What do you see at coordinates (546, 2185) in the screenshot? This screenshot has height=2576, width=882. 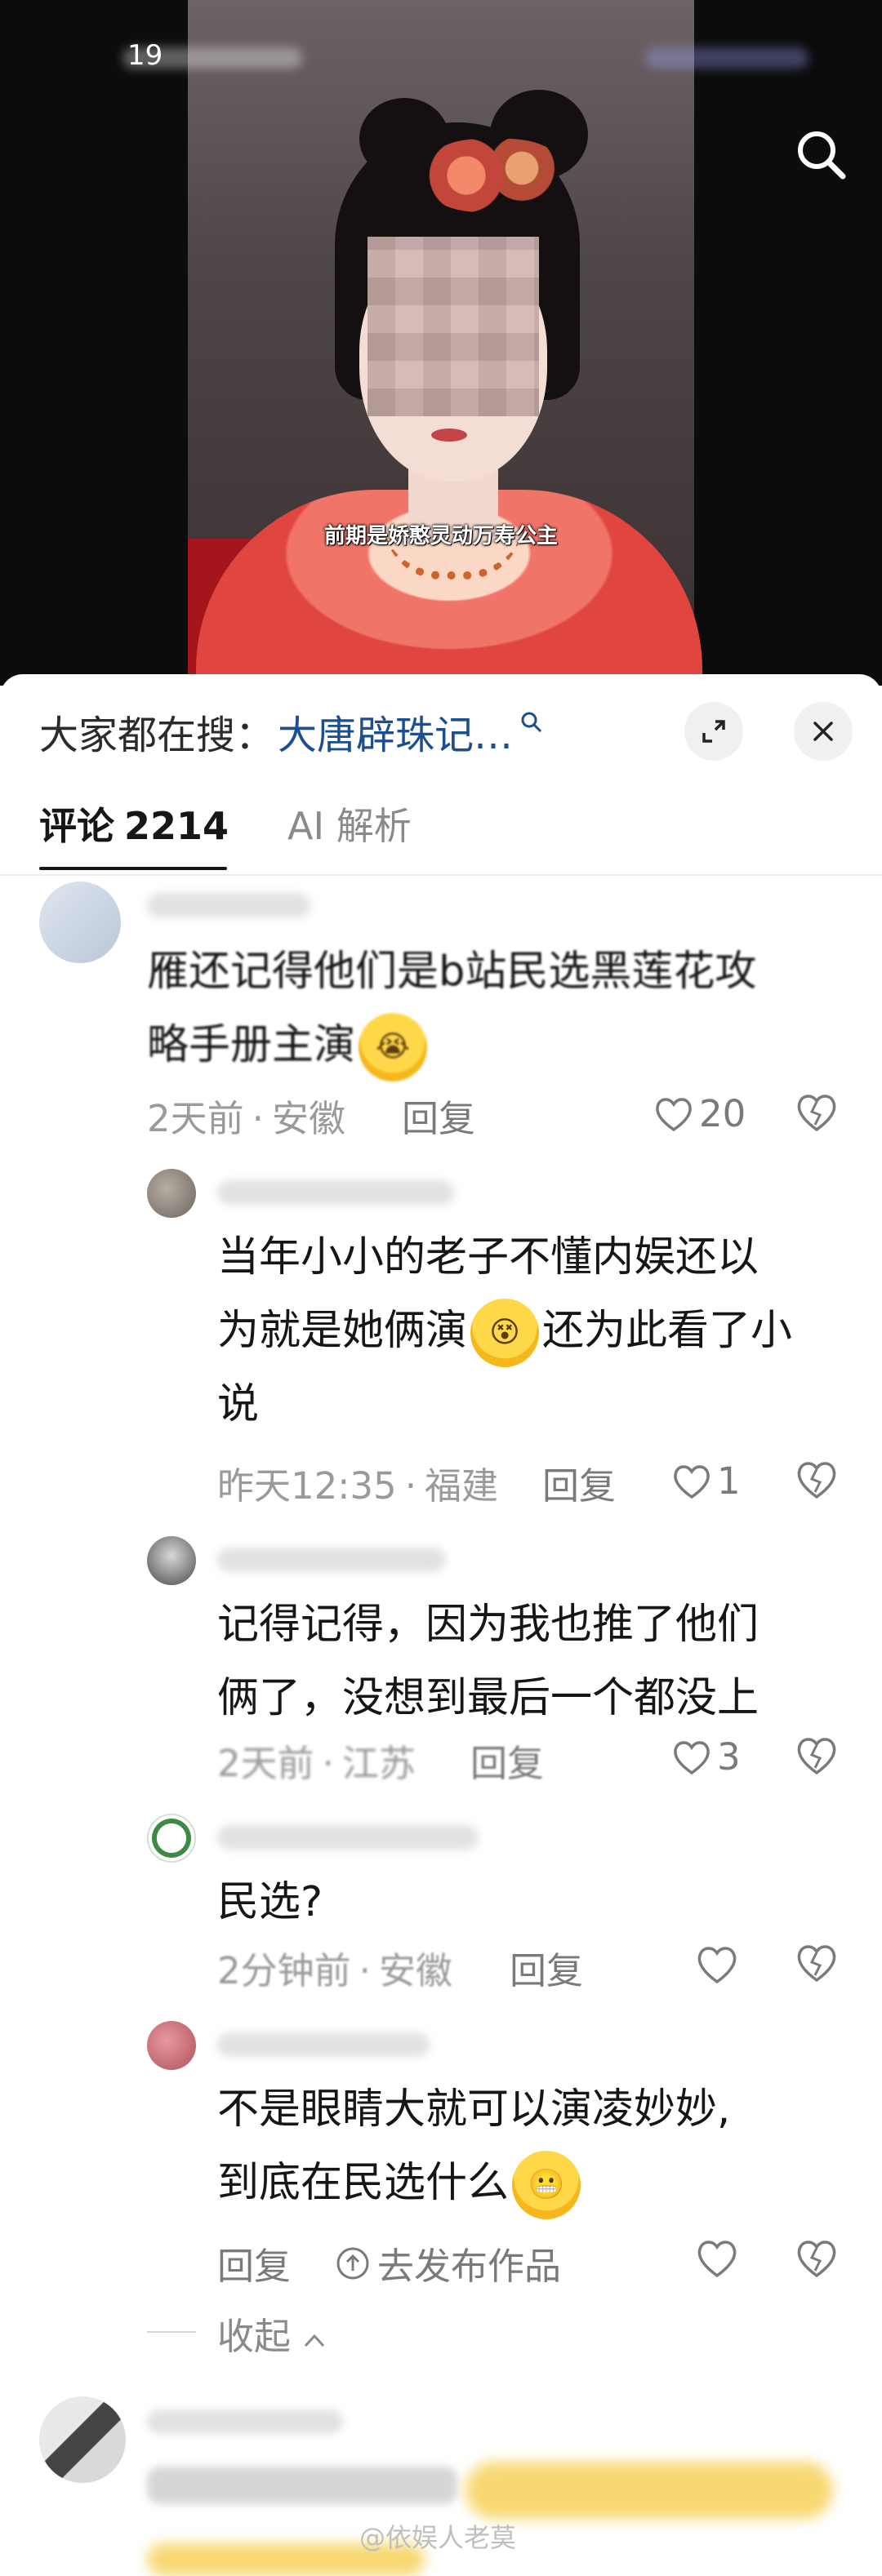 I see `grimacing-sweat-emoji-icon: 😬` at bounding box center [546, 2185].